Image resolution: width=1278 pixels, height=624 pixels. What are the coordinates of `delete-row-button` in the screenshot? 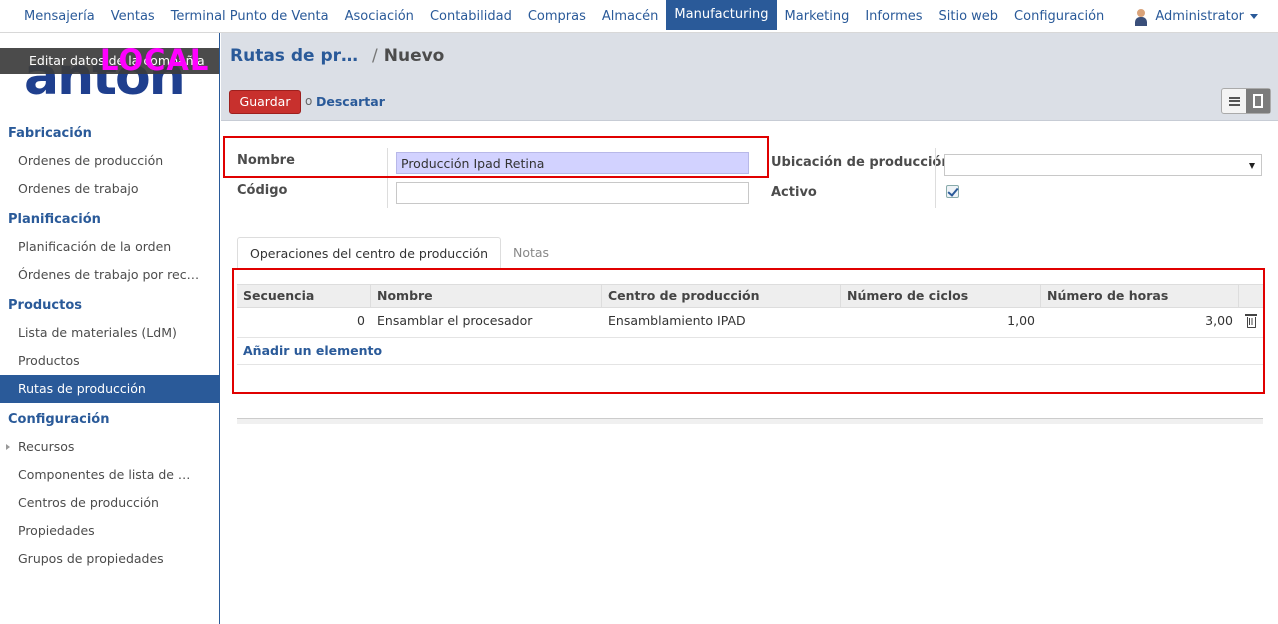 It's located at (1251, 322).